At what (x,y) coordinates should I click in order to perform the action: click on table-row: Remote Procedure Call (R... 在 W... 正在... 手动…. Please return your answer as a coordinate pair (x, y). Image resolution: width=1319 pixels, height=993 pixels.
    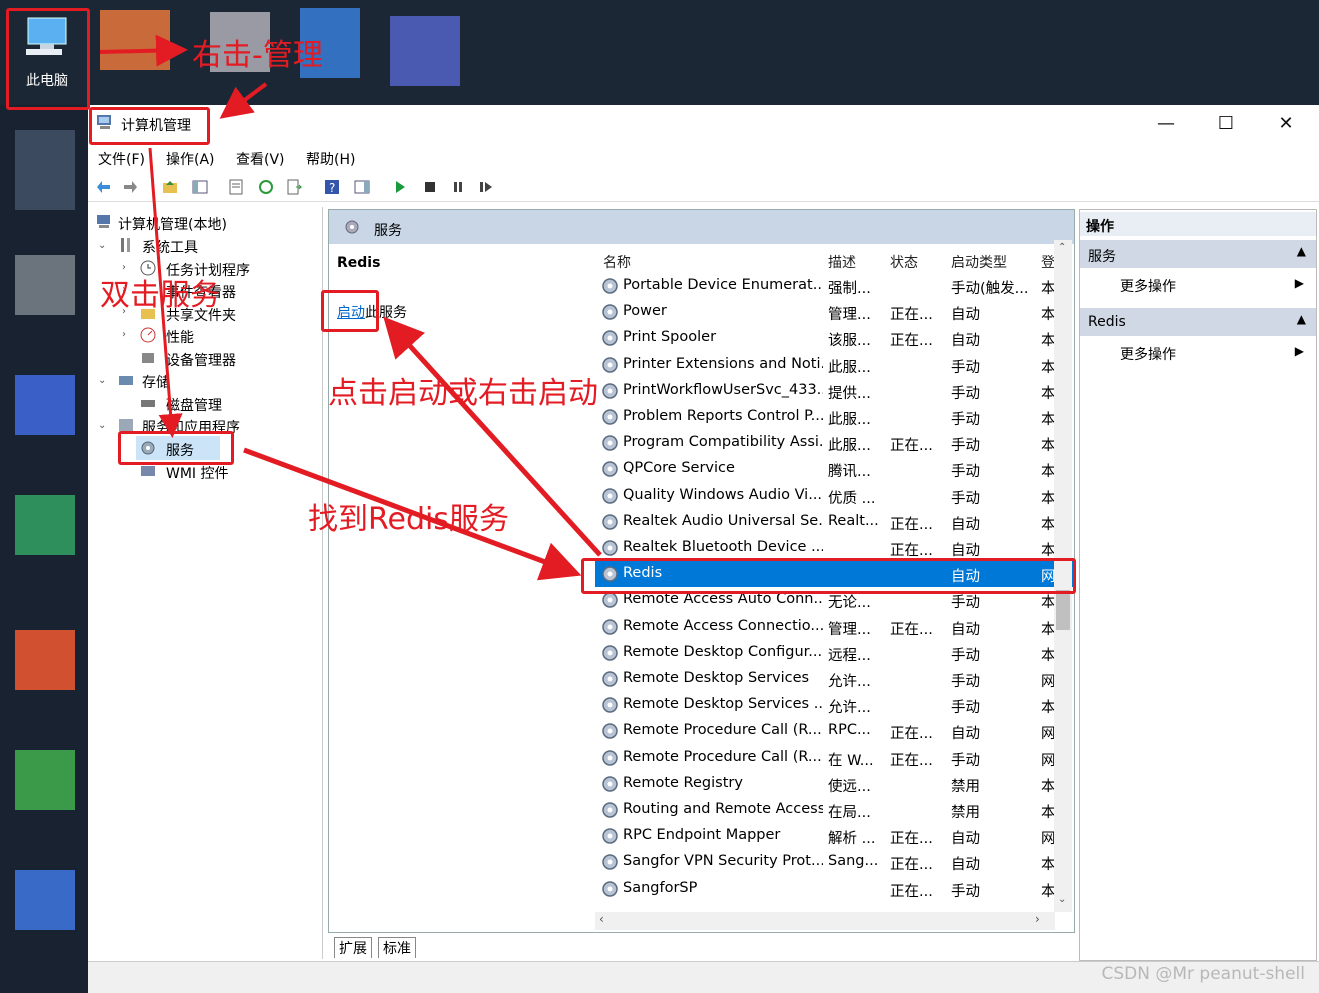
    Looking at the image, I should click on (834, 758).